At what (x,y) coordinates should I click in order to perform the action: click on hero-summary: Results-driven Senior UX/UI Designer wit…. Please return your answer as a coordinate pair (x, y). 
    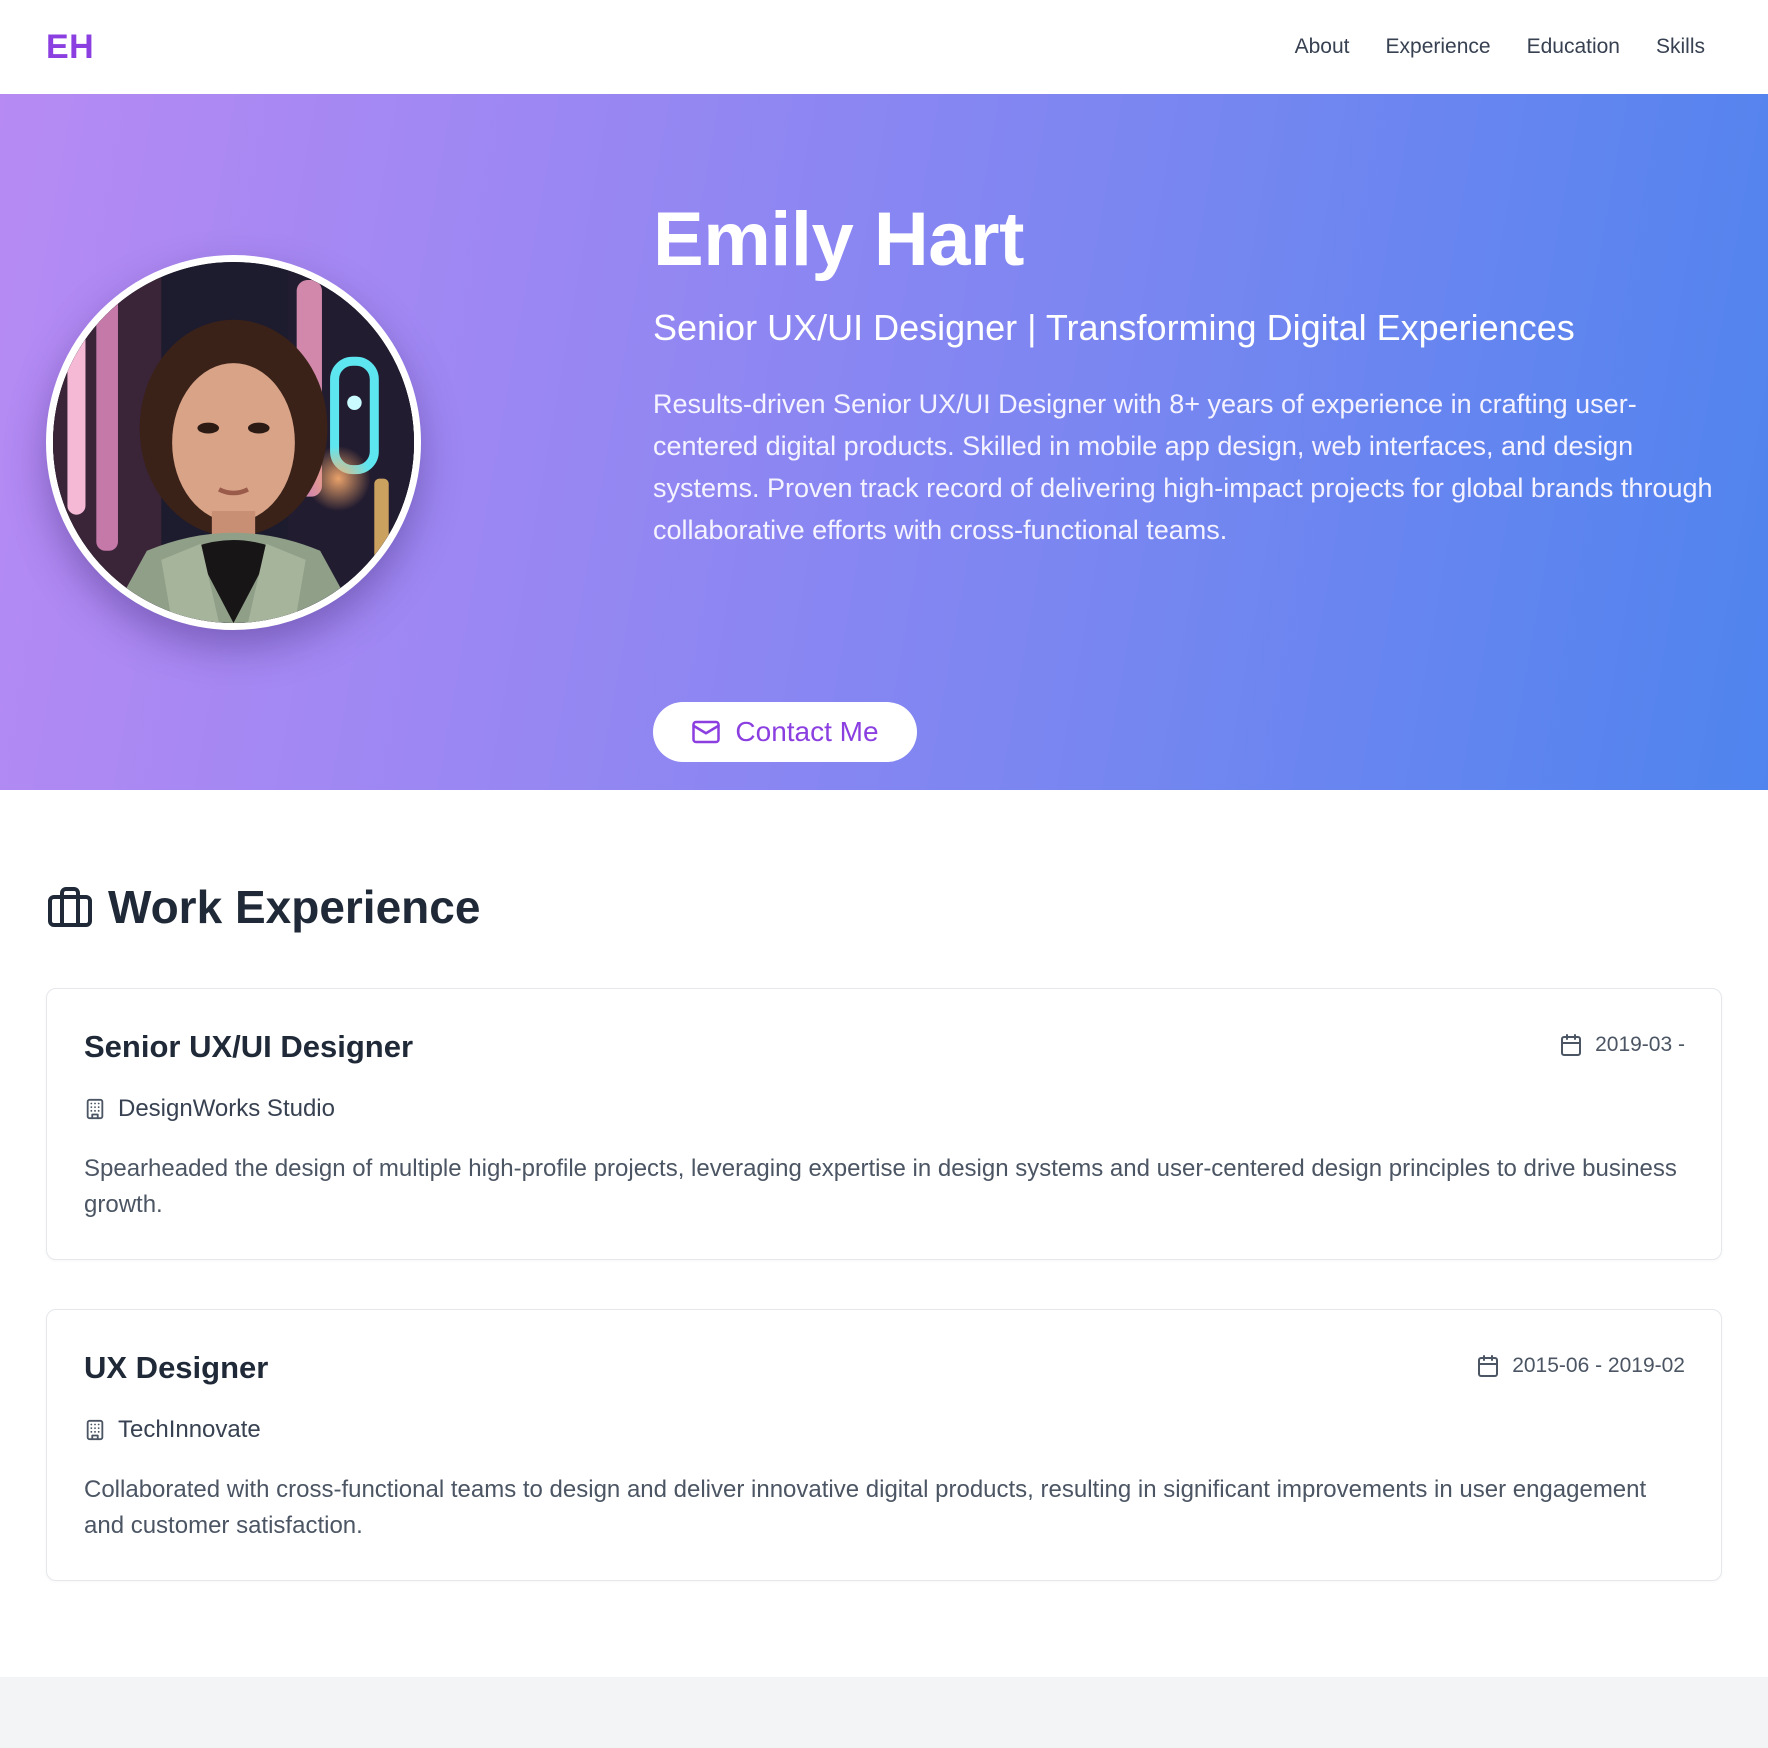
    Looking at the image, I should click on (1183, 466).